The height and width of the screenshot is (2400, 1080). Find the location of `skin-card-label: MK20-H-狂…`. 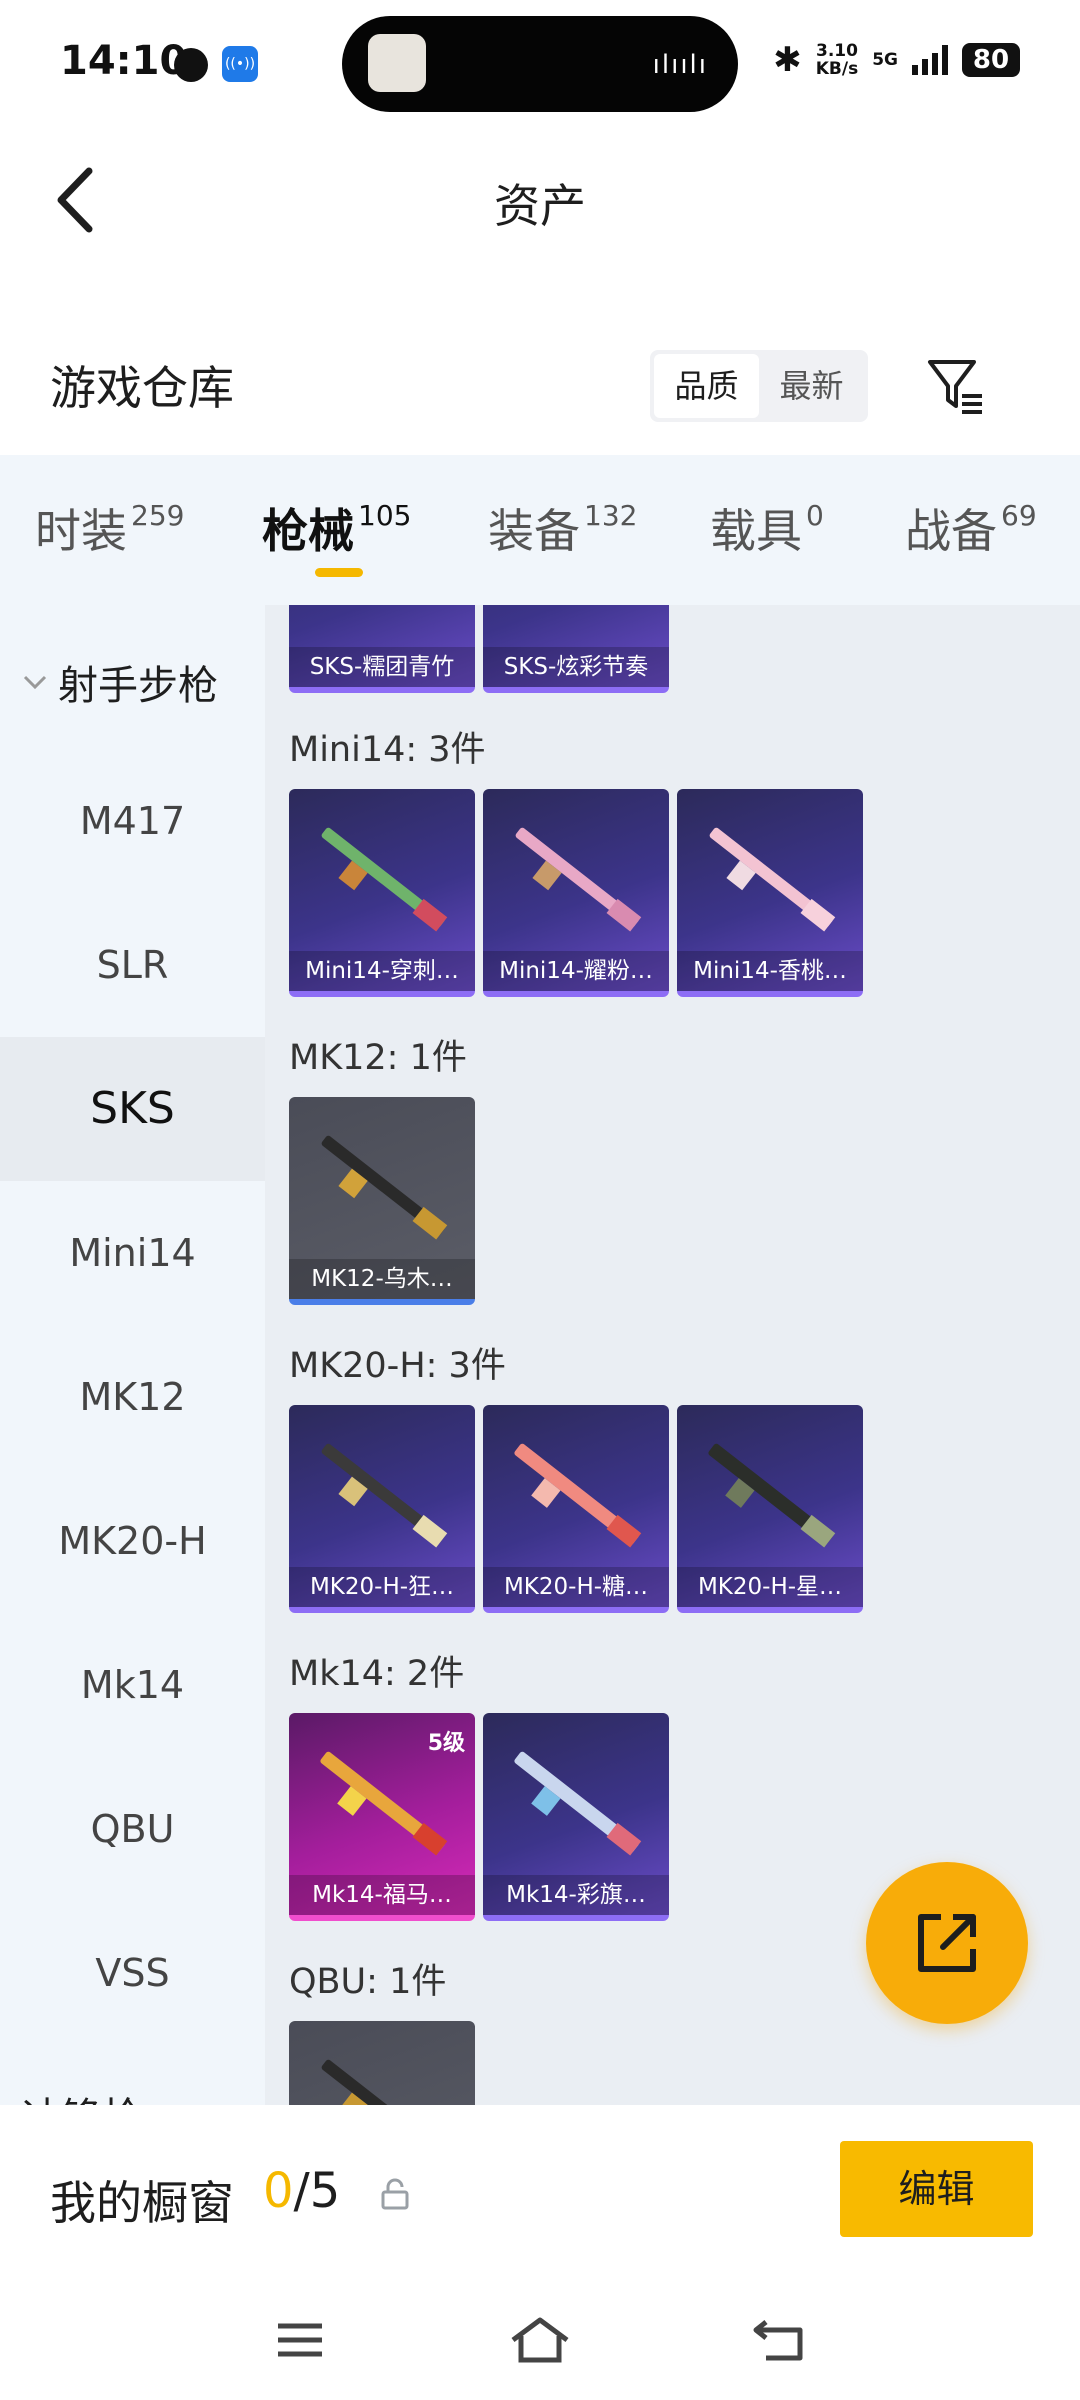

skin-card-label: MK20-H-狂… is located at coordinates (382, 1587).